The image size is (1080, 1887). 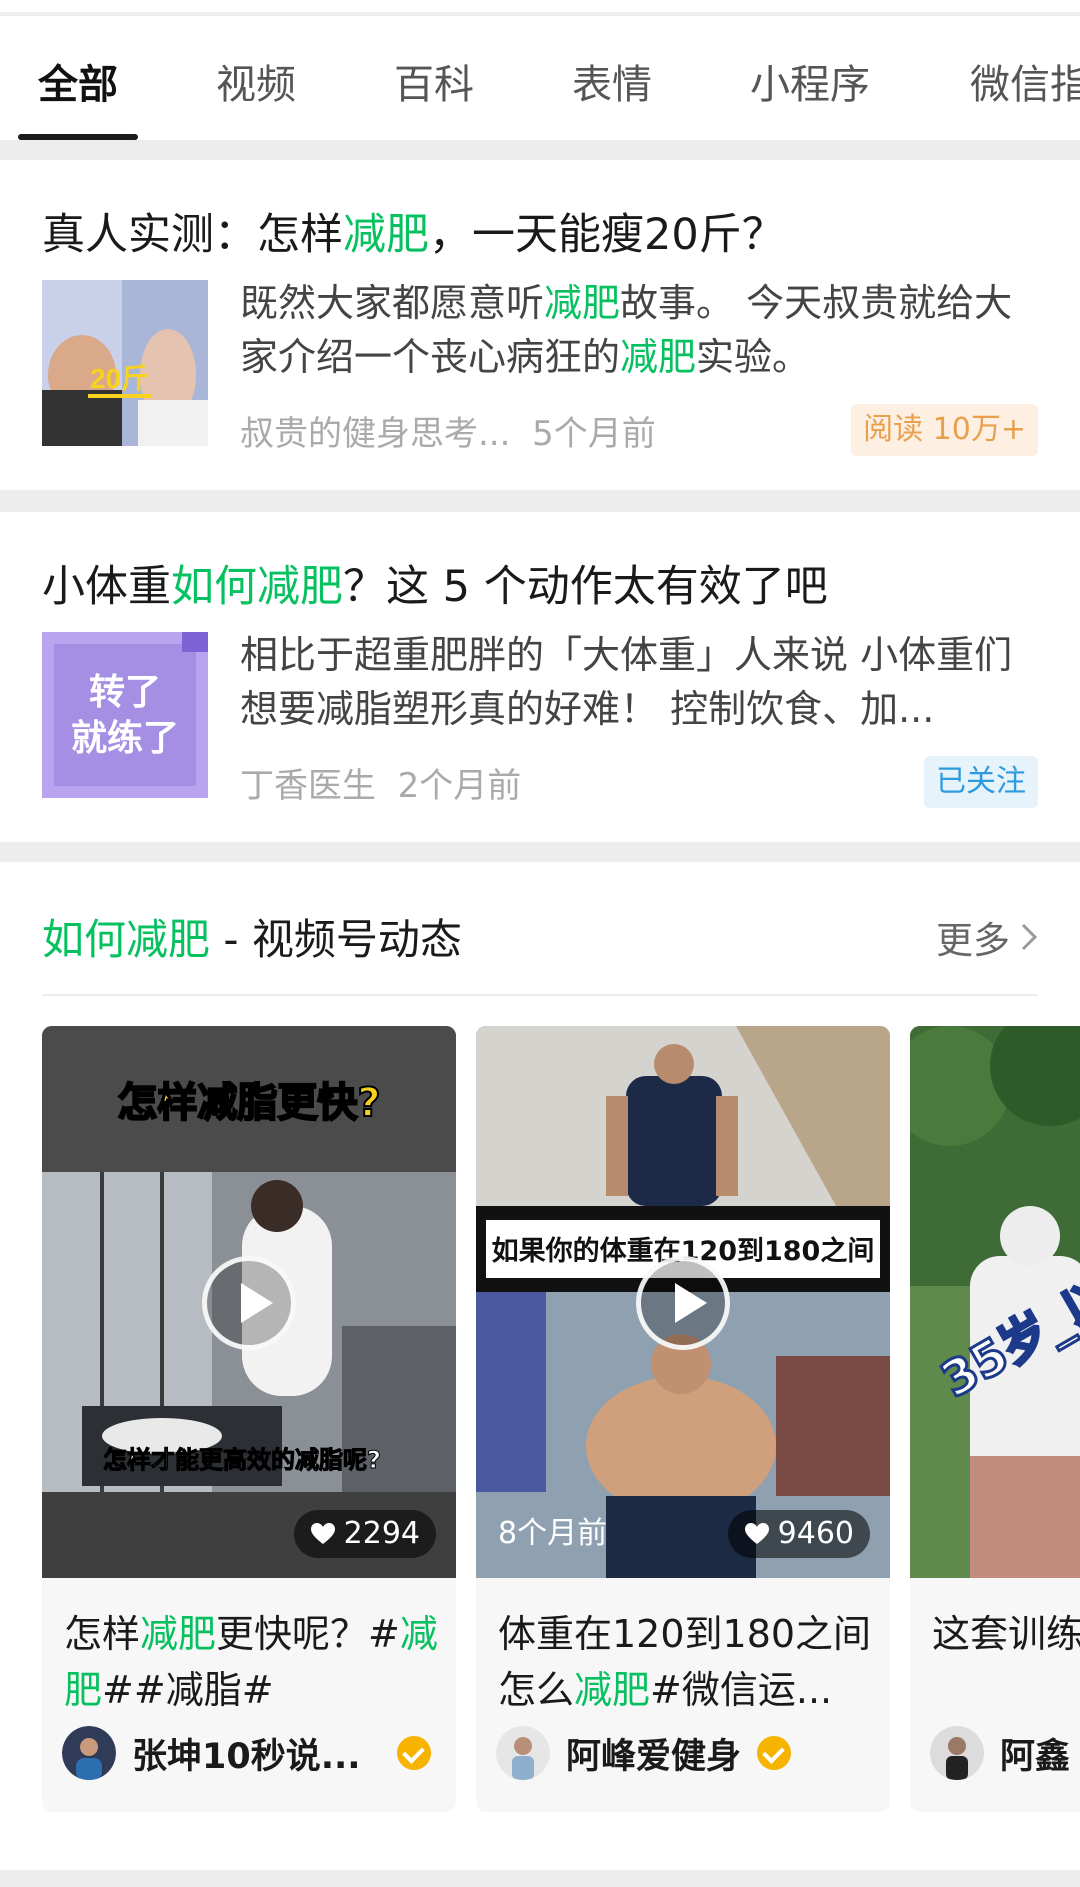 What do you see at coordinates (252, 939) in the screenshot?
I see `section-title: 如何减肥 - 视频号动态` at bounding box center [252, 939].